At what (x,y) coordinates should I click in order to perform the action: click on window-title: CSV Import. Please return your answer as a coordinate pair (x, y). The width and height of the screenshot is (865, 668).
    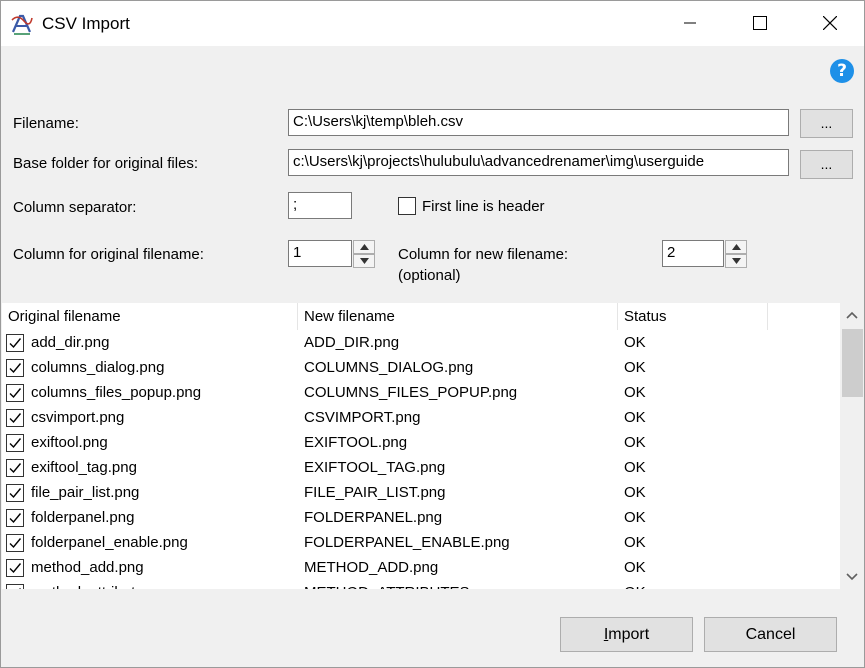
    Looking at the image, I should click on (86, 23).